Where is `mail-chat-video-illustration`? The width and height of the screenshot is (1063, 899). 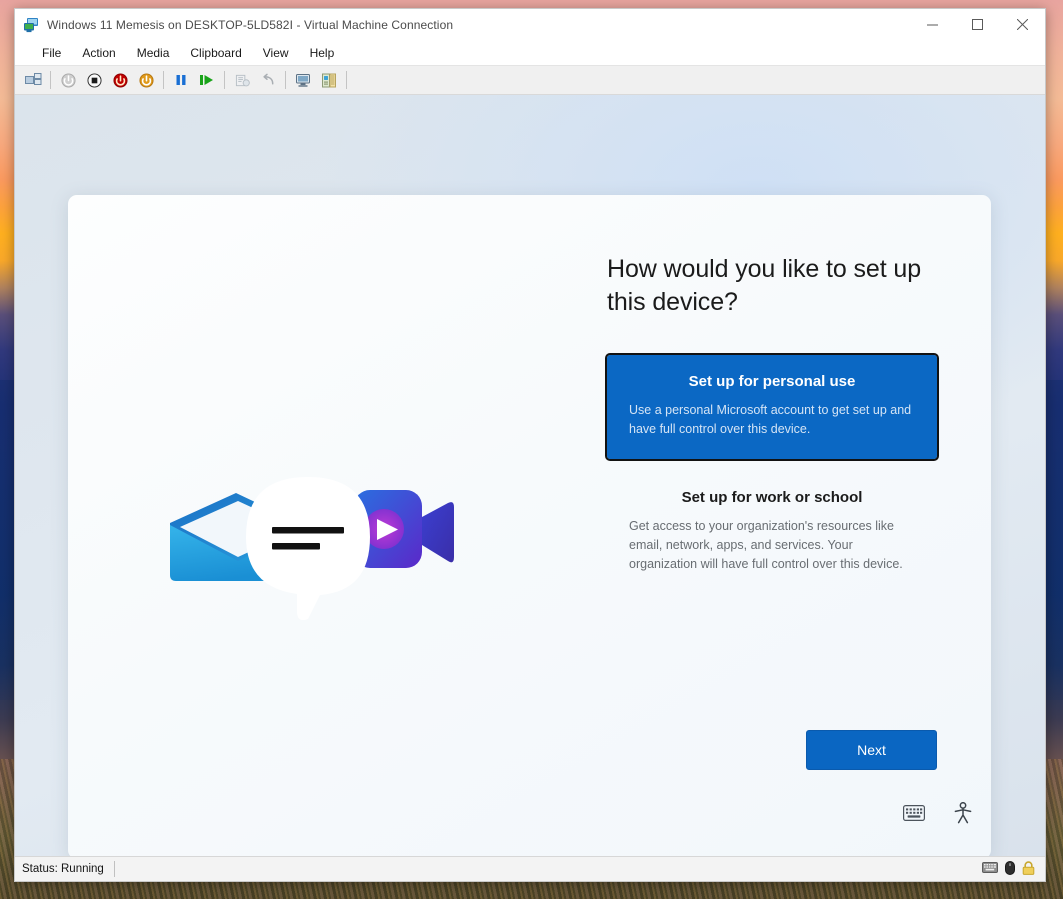 mail-chat-video-illustration is located at coordinates (308, 552).